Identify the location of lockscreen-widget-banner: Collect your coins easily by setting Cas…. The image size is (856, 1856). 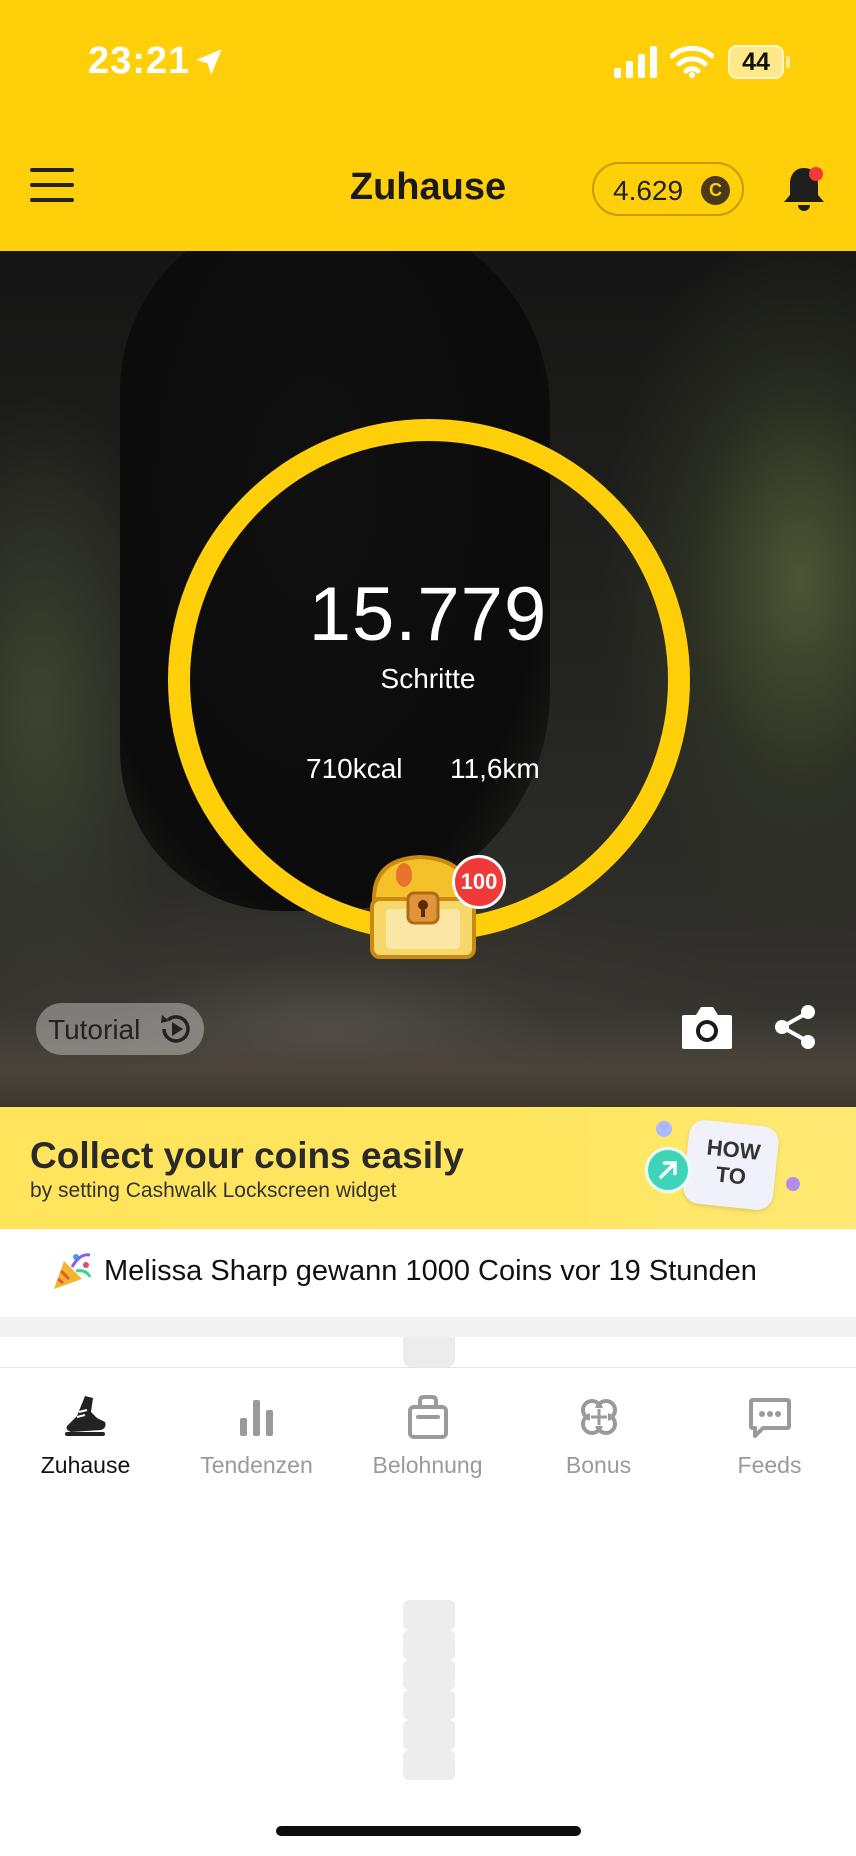
(428, 1168).